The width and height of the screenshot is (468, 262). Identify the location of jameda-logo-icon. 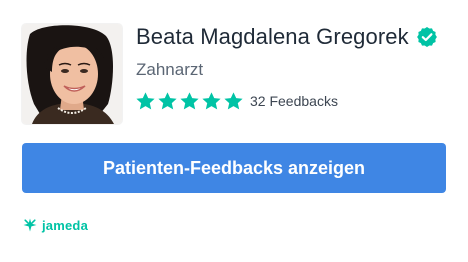
(30, 225).